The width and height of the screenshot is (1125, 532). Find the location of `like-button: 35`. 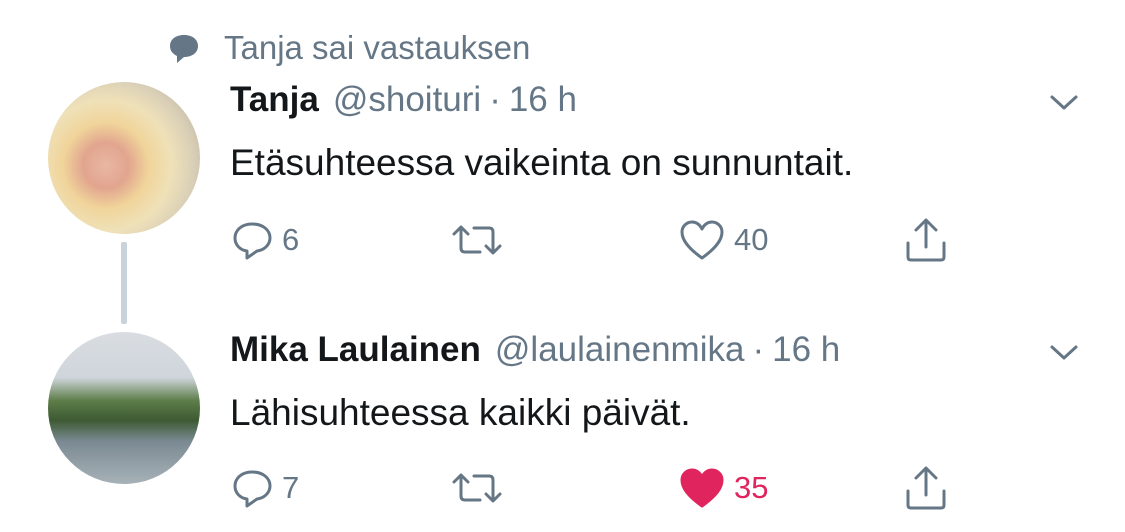

like-button: 35 is located at coordinates (723, 488).